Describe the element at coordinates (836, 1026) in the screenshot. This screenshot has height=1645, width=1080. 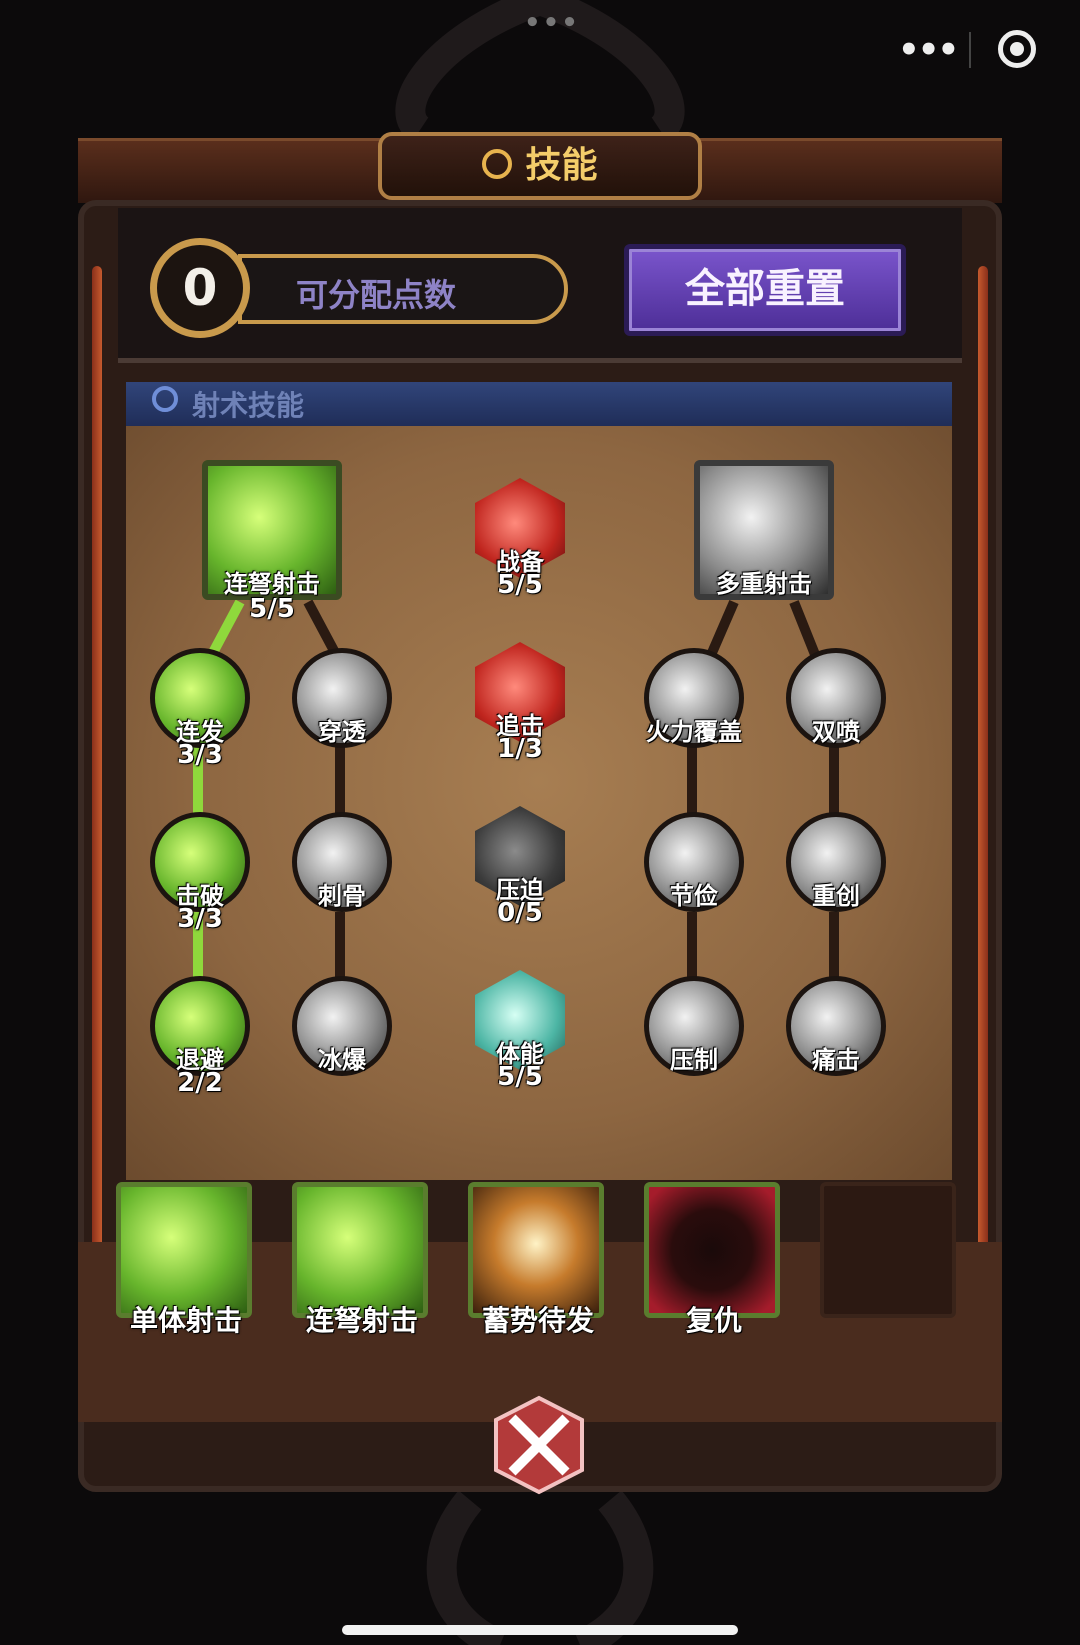
I see `skill-node-col5-3: 痛击` at that location.